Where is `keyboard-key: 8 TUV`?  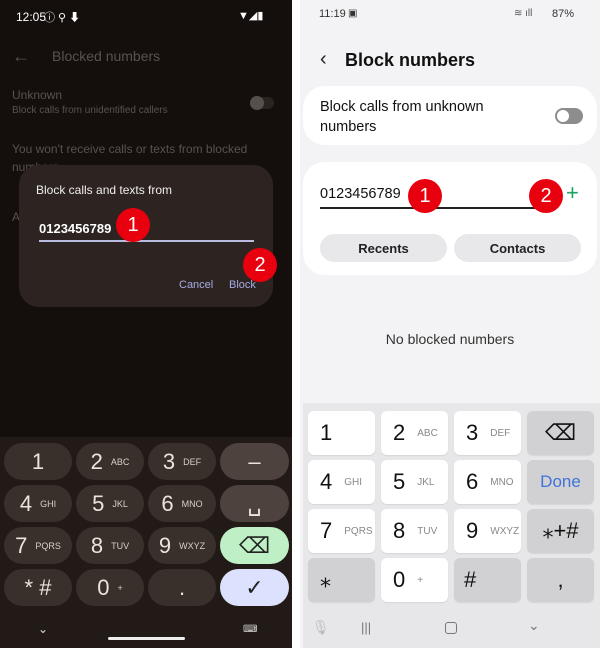
keyboard-key: 8 TUV is located at coordinates (414, 531).